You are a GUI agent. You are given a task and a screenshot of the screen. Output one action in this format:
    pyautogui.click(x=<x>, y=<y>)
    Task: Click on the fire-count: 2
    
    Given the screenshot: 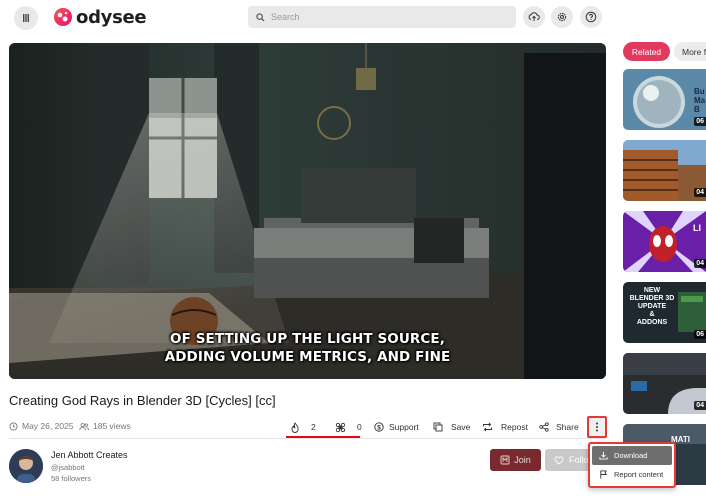 What is the action you would take?
    pyautogui.click(x=313, y=427)
    